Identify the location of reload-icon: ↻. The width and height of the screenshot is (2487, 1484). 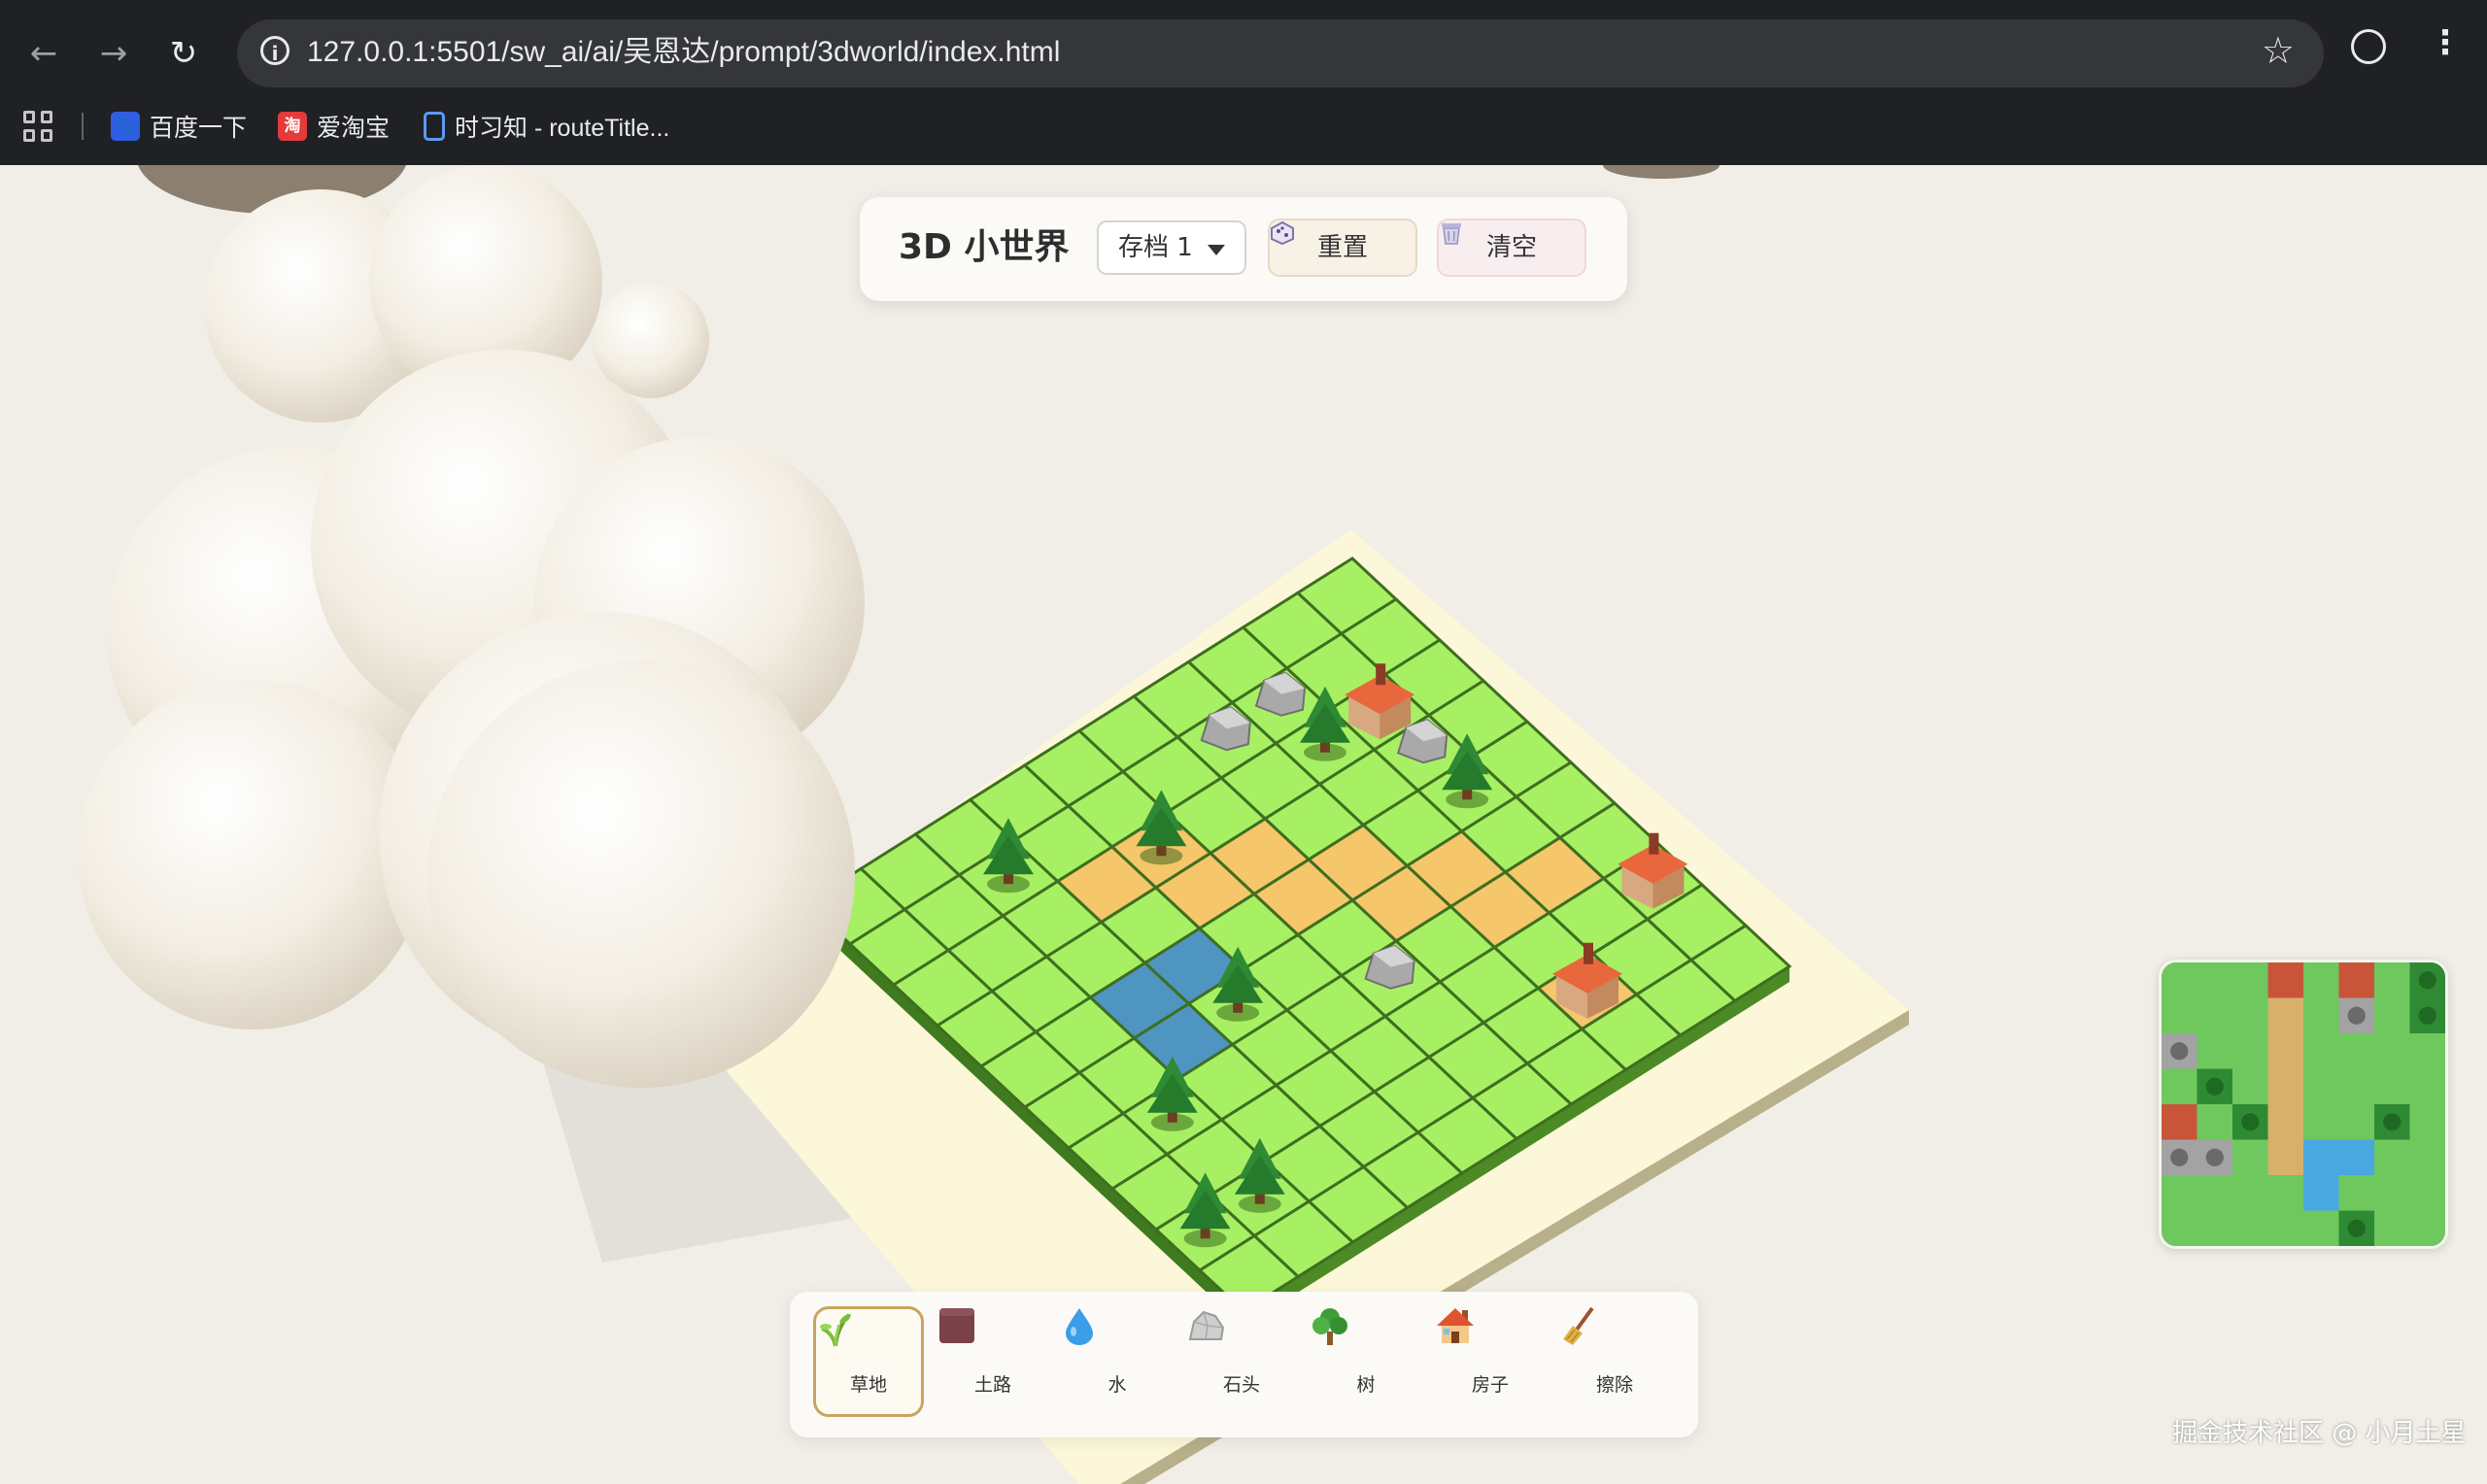
(183, 53).